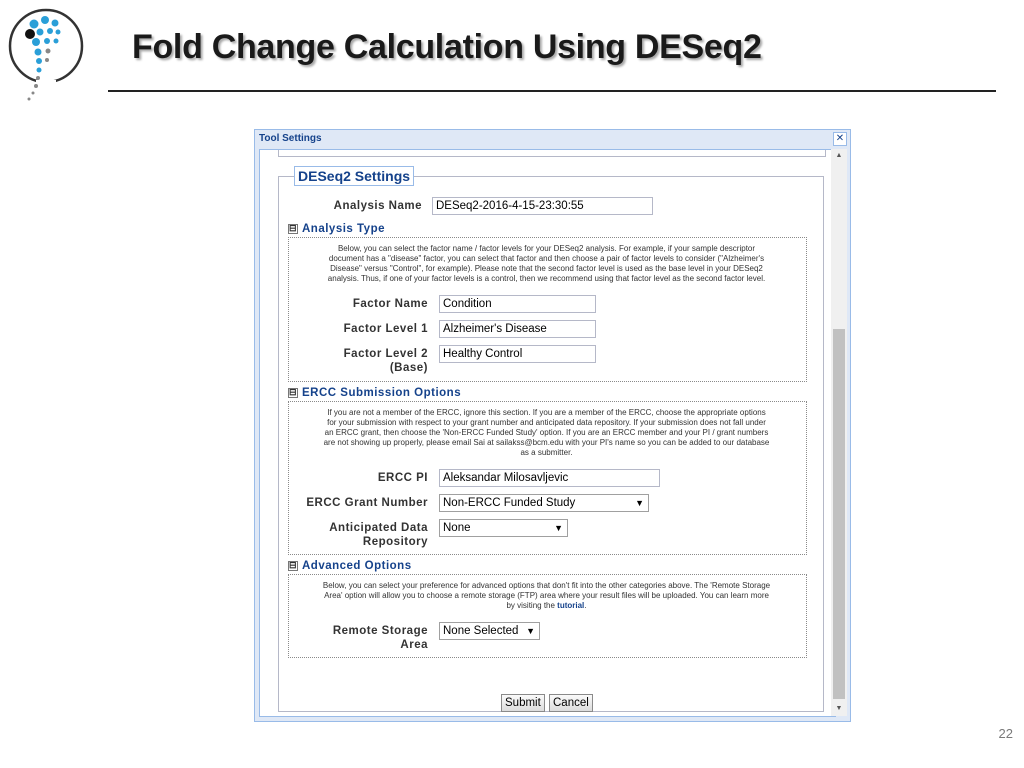 Image resolution: width=1024 pixels, height=768 pixels. Describe the element at coordinates (542, 206) in the screenshot. I see `analysis-name-input: DESeq2-2016-4-15-23:30:55` at that location.